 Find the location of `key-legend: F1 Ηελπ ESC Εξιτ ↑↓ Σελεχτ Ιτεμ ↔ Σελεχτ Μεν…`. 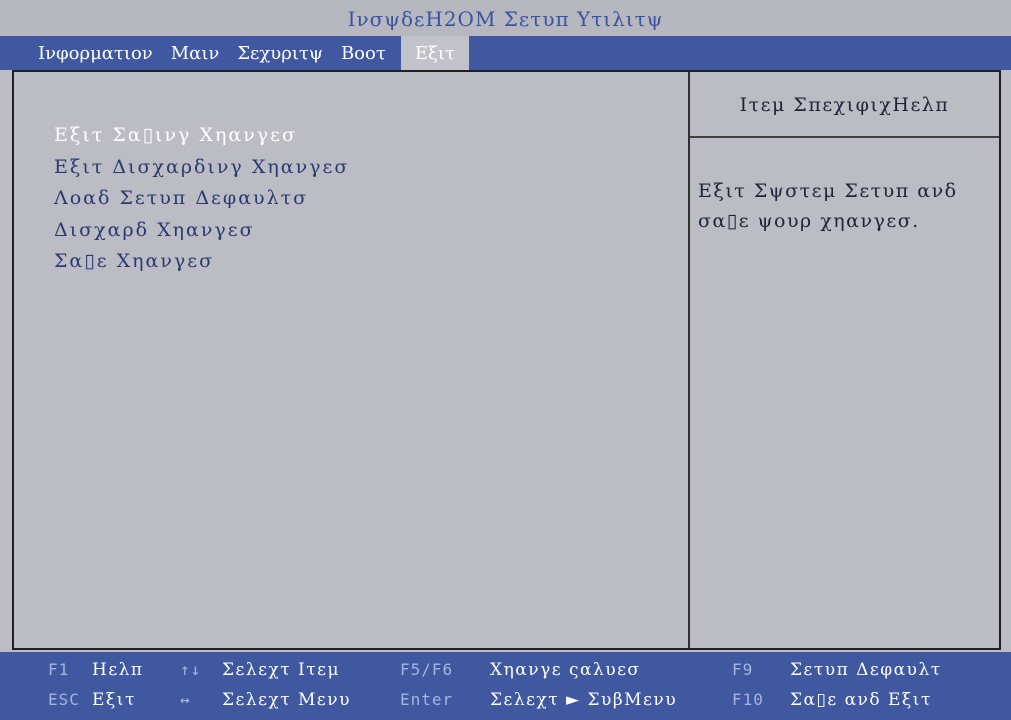

key-legend: F1 Ηελπ ESC Εξιτ ↑↓ Σελεχτ Ιτεμ ↔ Σελεχτ Μεν… is located at coordinates (505, 686).